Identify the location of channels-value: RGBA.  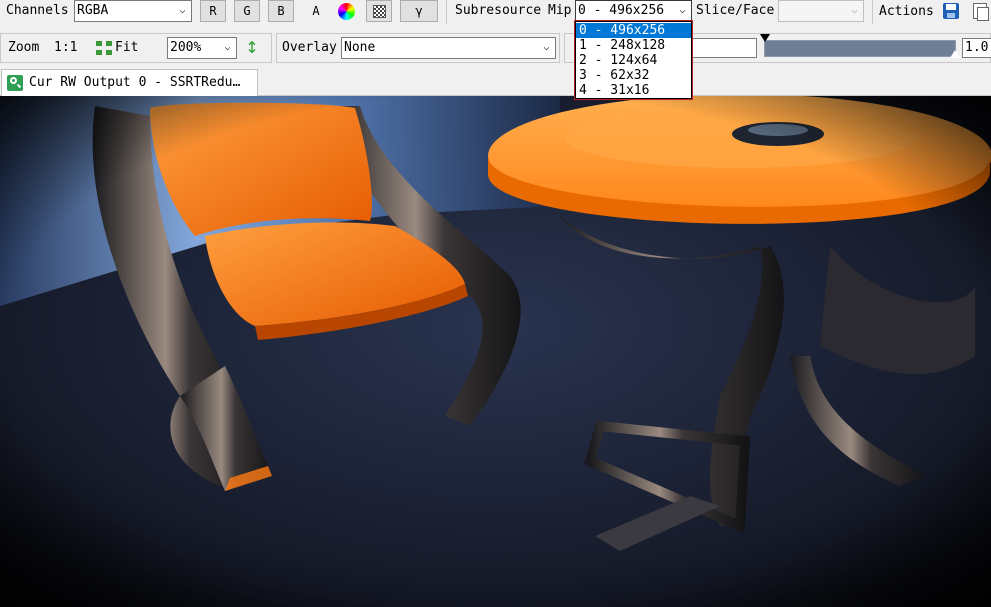
(93, 10).